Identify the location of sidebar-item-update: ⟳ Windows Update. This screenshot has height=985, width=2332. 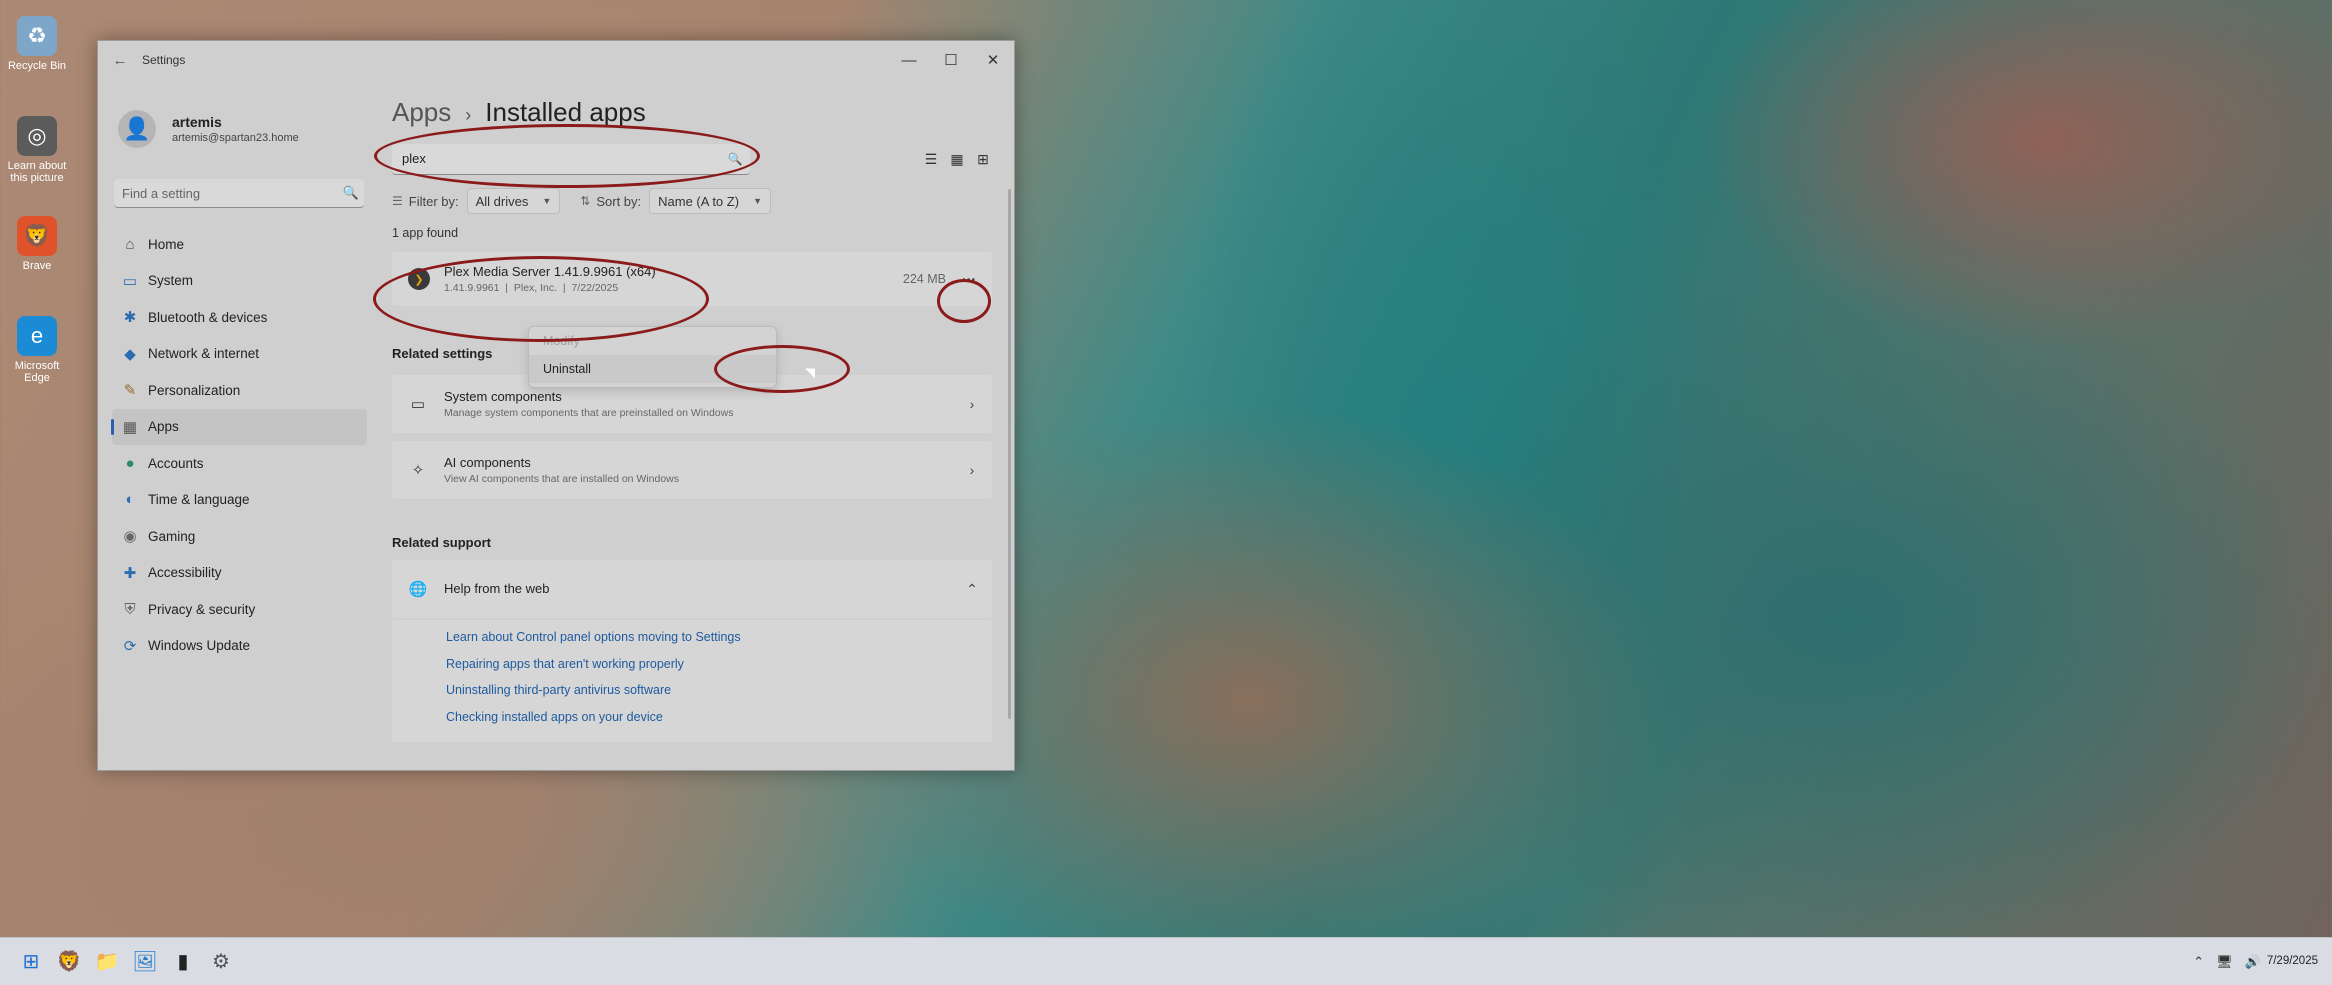
(239, 646).